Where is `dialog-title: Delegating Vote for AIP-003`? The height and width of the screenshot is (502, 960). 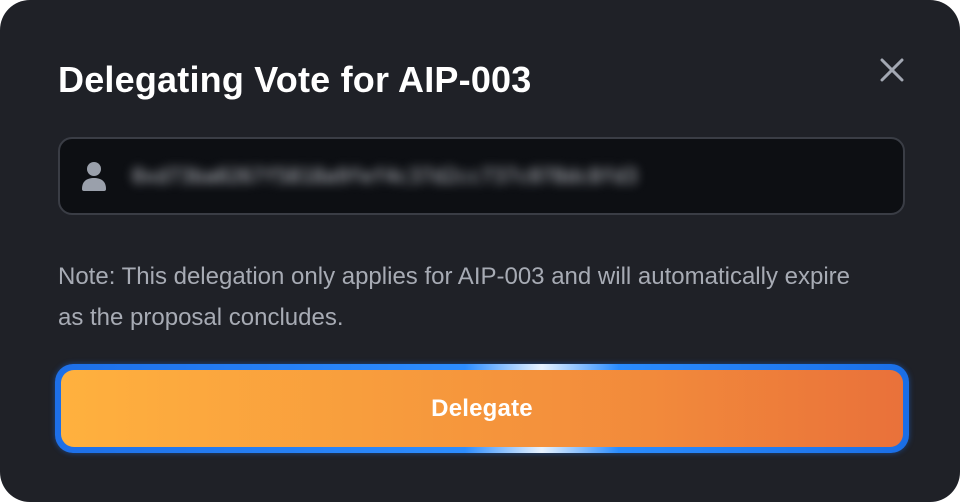
dialog-title: Delegating Vote for AIP-003 is located at coordinates (295, 79).